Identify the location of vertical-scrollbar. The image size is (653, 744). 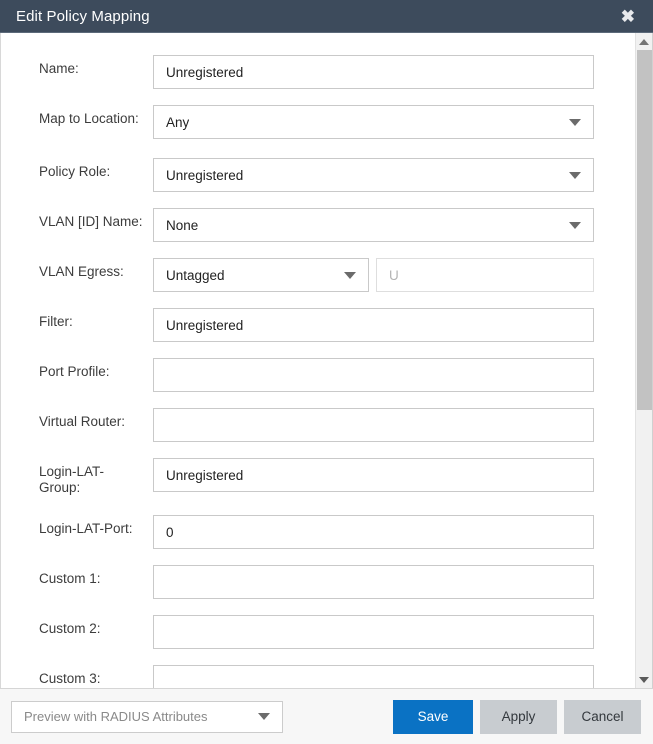
(643, 360).